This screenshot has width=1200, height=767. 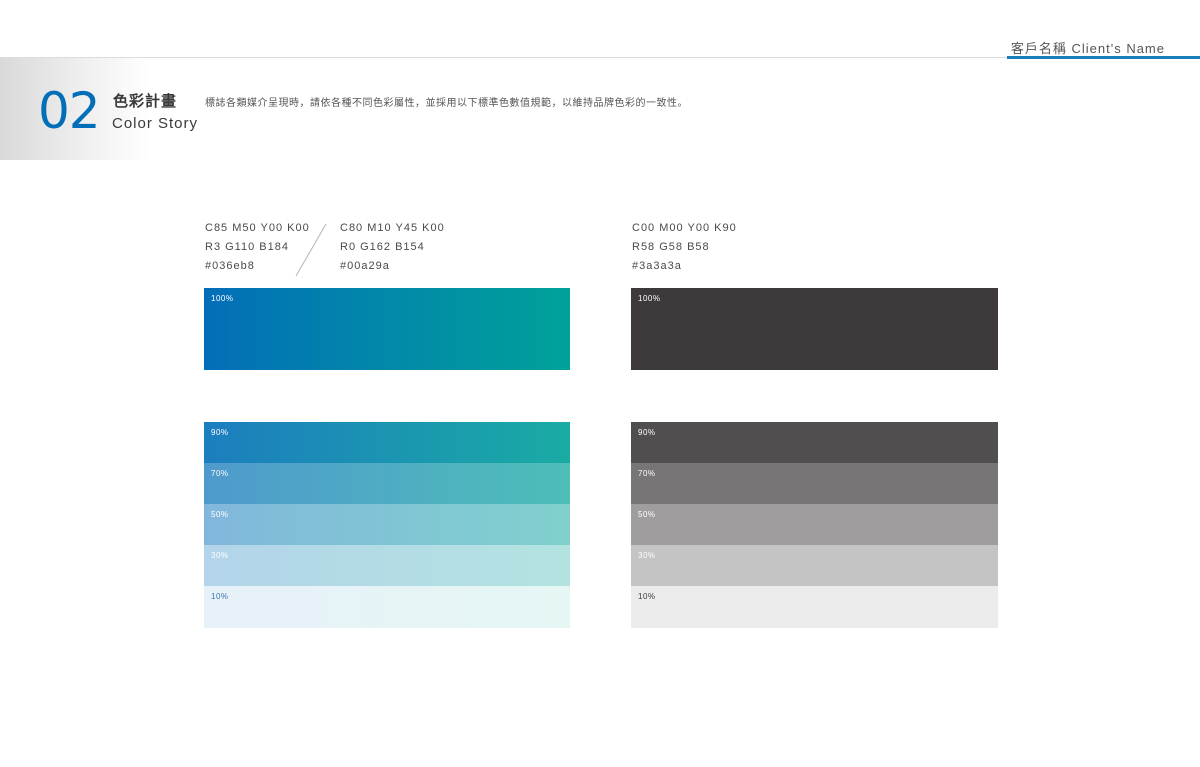 I want to click on teal-rgb: R0 G162 B154, so click(x=382, y=247).